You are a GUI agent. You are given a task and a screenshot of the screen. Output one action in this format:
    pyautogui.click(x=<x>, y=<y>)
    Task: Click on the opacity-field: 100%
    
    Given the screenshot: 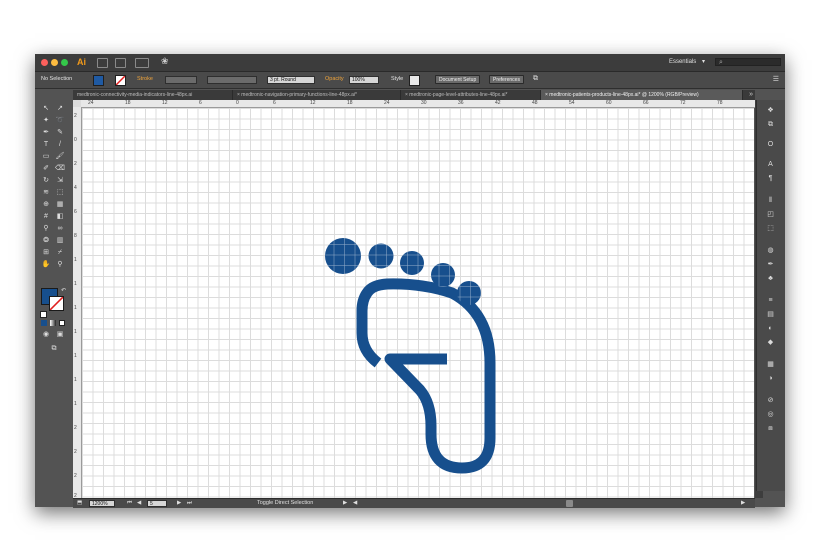 What is the action you would take?
    pyautogui.click(x=364, y=80)
    